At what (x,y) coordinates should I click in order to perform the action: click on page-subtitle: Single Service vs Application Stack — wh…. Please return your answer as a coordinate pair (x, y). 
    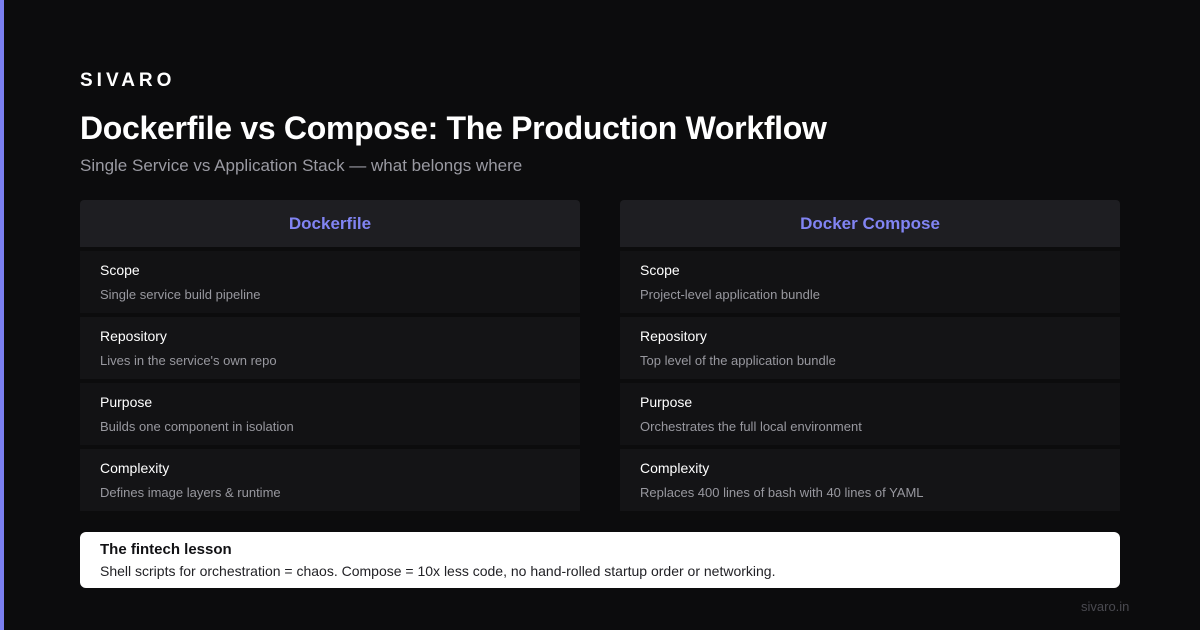
    Looking at the image, I should click on (301, 165).